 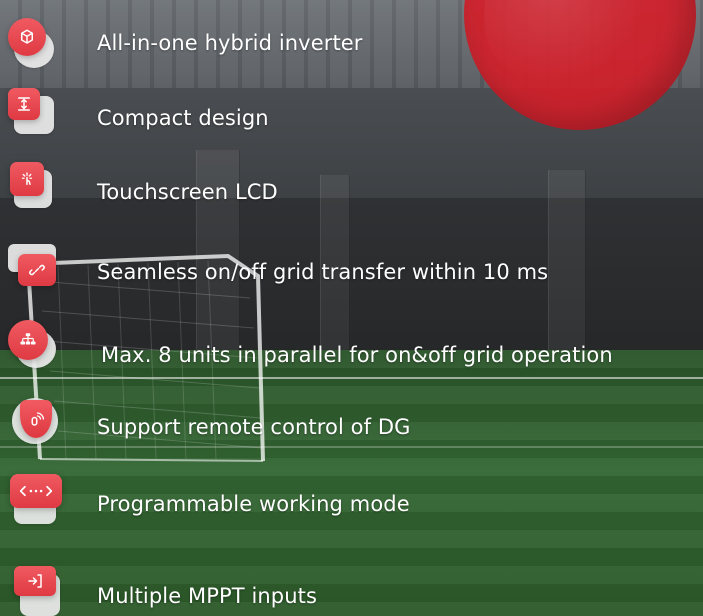 I want to click on feature-label: Support remote control of DG, so click(x=254, y=427).